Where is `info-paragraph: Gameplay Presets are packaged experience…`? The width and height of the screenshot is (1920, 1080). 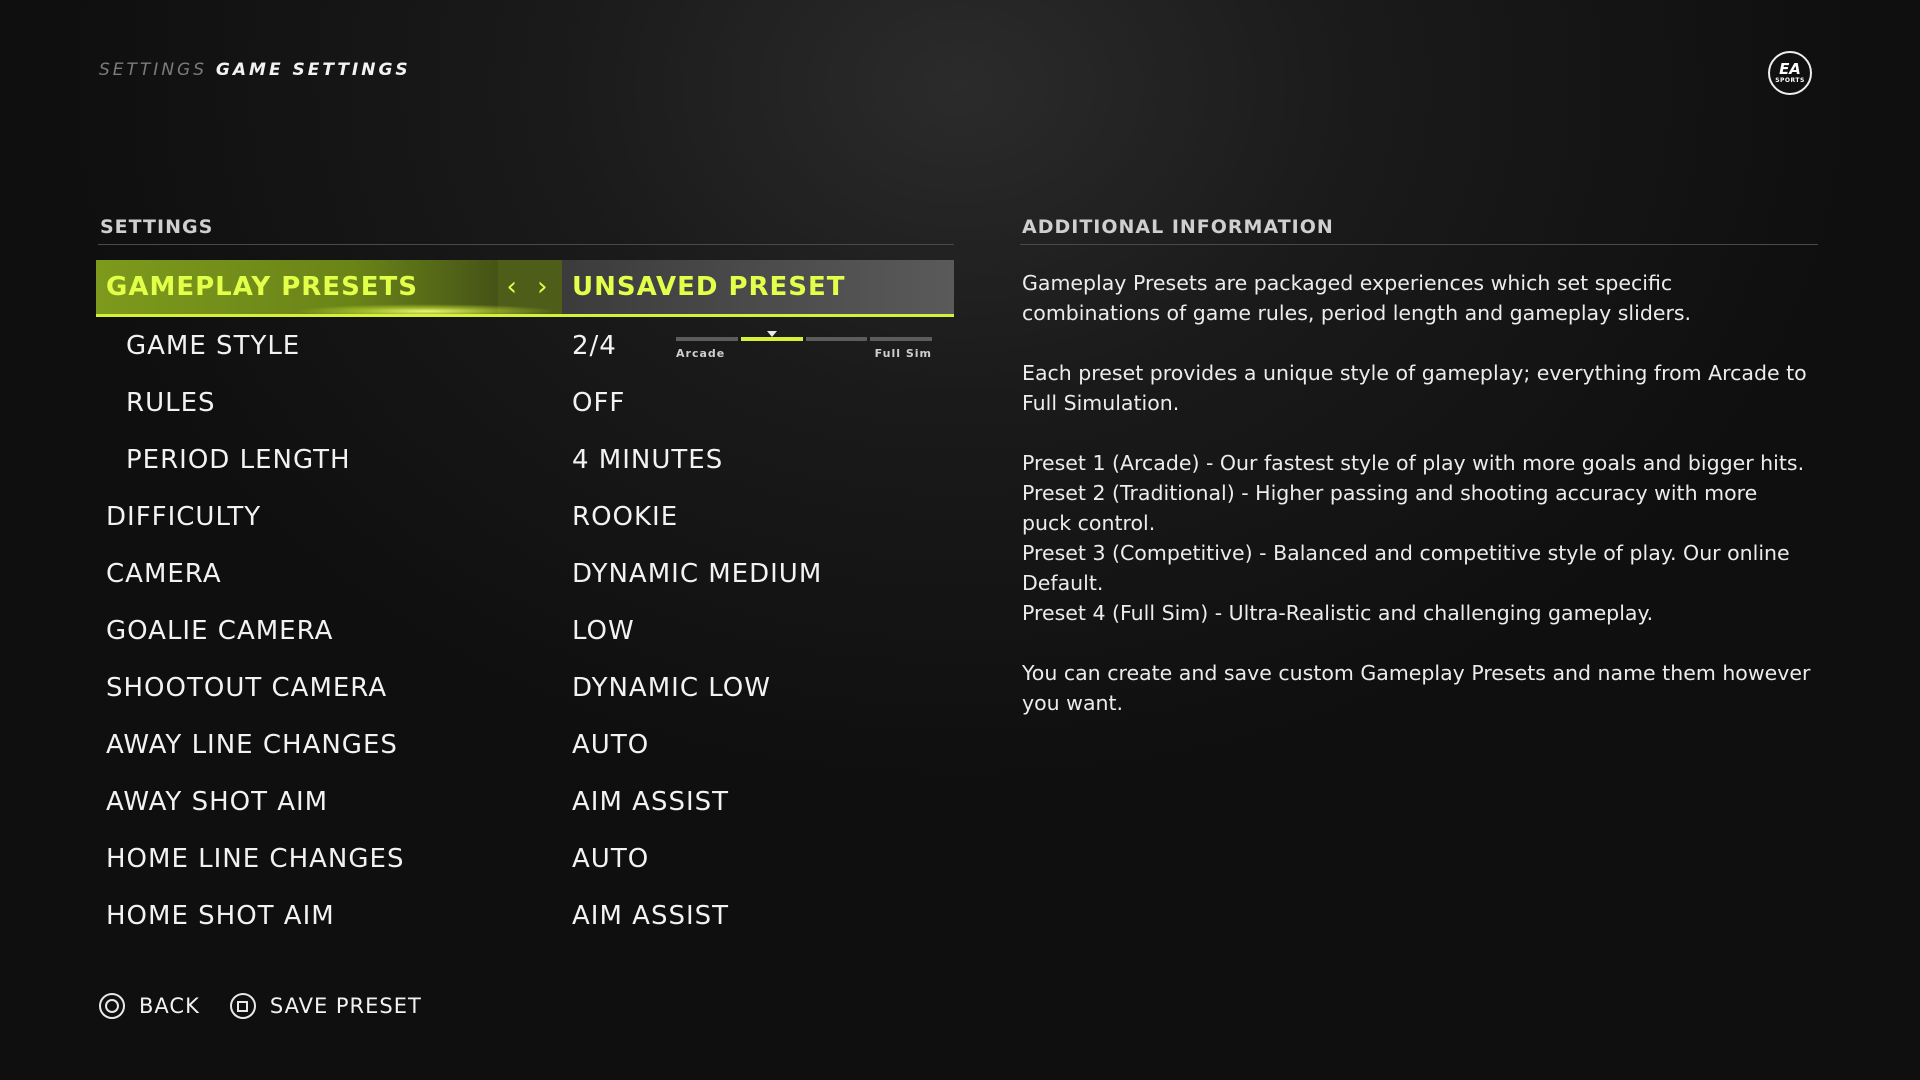 info-paragraph: Gameplay Presets are packaged experience… is located at coordinates (1357, 298).